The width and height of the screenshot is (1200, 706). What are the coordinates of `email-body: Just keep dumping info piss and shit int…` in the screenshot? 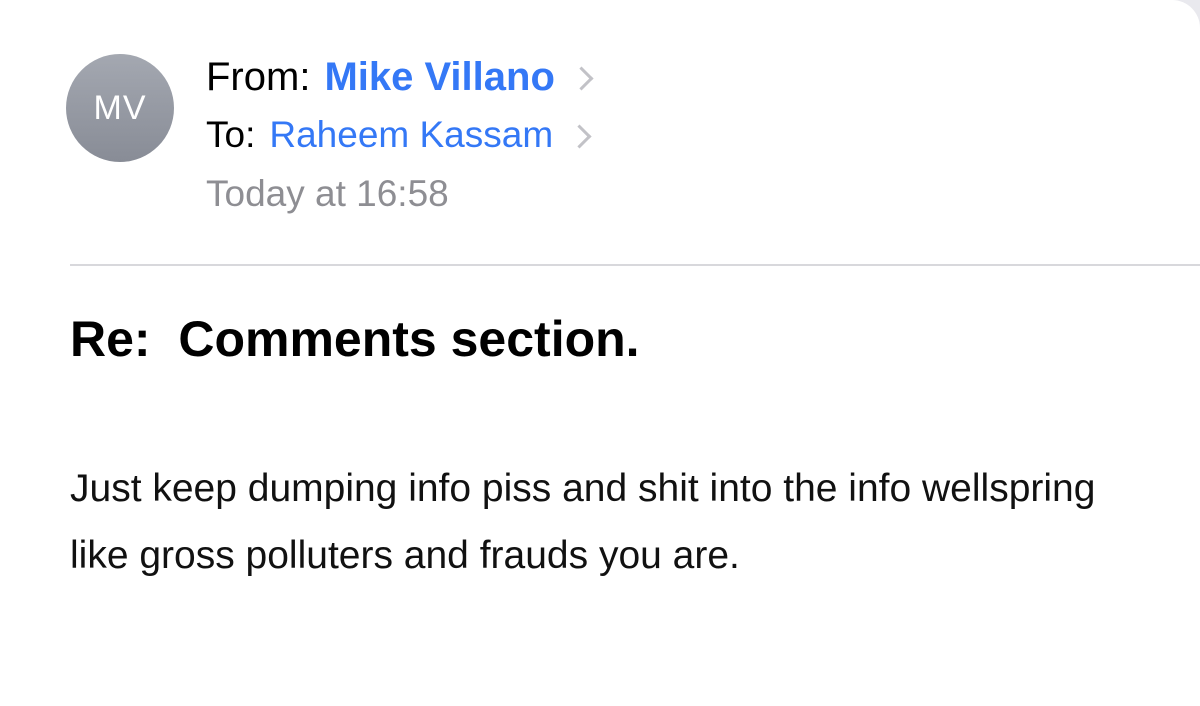 It's located at (583, 522).